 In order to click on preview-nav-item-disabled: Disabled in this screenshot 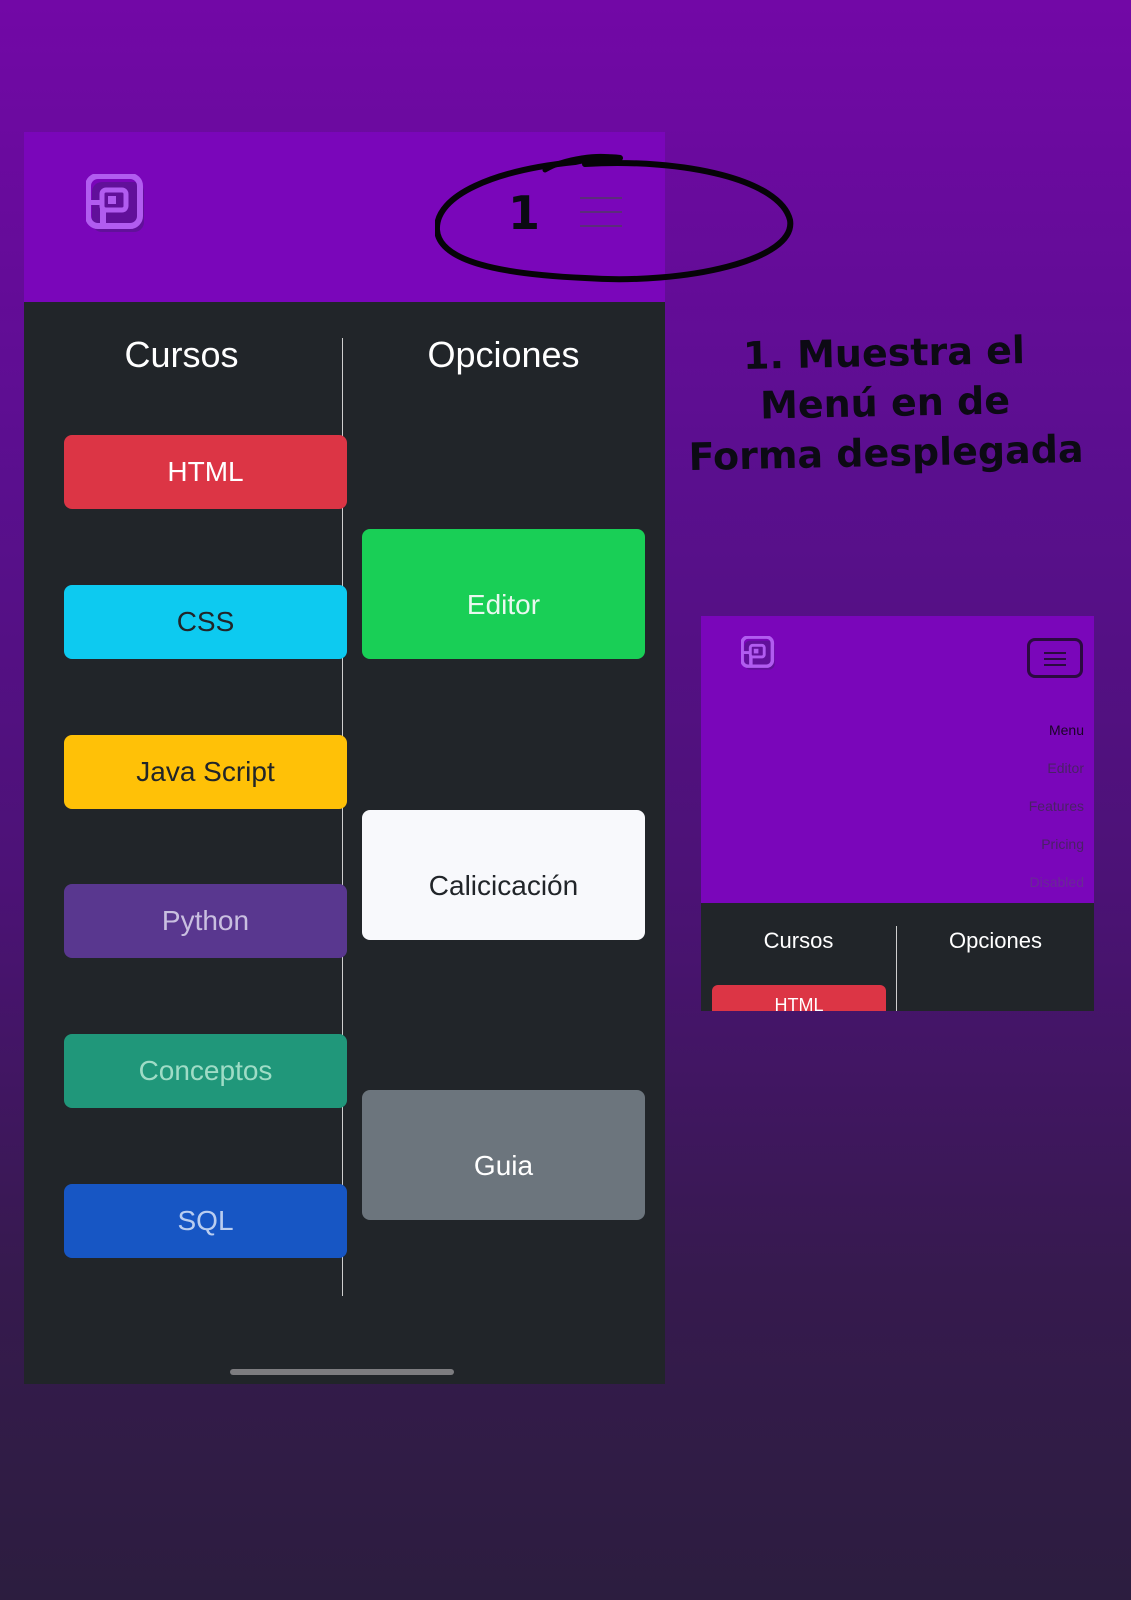, I will do `click(1056, 882)`.